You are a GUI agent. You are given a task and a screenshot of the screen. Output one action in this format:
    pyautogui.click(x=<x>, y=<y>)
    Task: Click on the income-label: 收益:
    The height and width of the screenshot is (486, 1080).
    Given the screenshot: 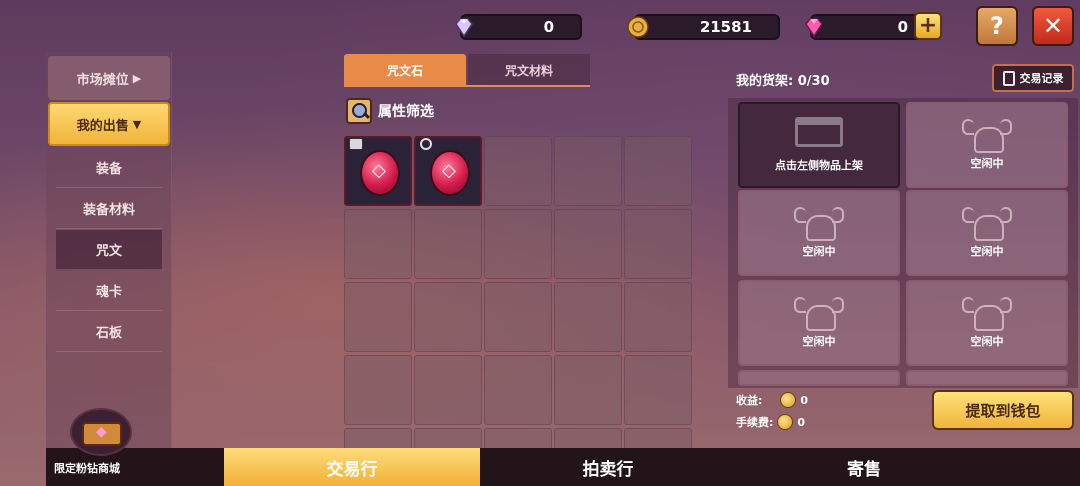 What is the action you would take?
    pyautogui.click(x=749, y=400)
    